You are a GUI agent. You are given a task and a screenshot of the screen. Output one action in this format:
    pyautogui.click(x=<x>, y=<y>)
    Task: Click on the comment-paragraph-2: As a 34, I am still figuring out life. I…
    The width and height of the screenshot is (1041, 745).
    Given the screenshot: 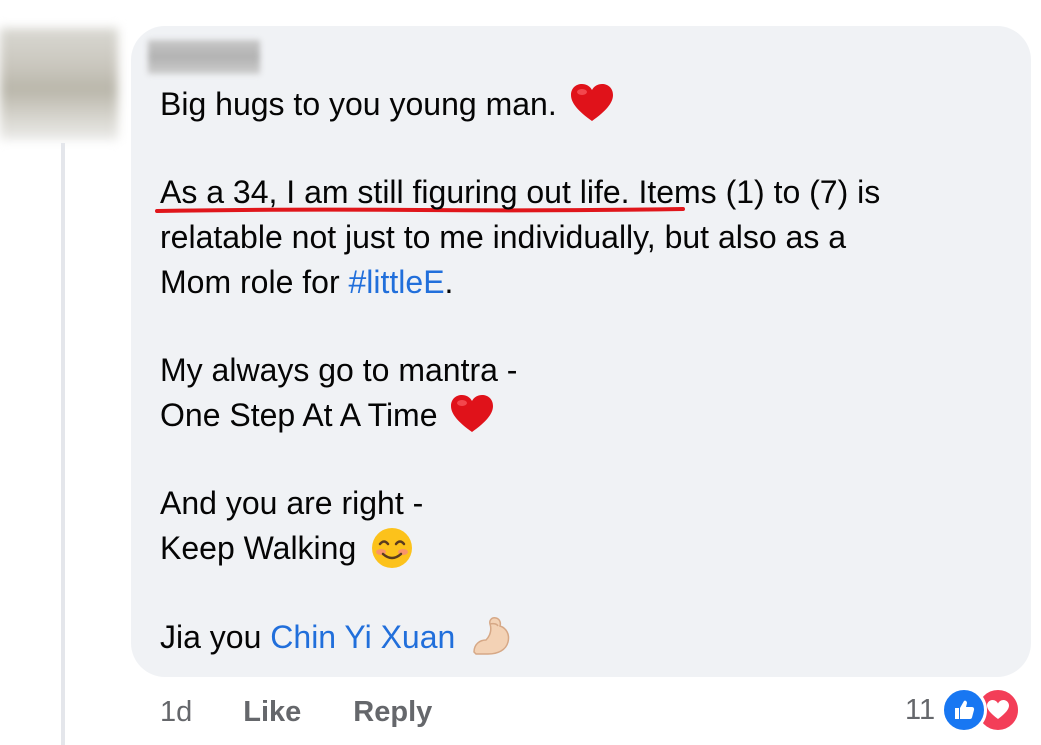 What is the action you would take?
    pyautogui.click(x=590, y=237)
    